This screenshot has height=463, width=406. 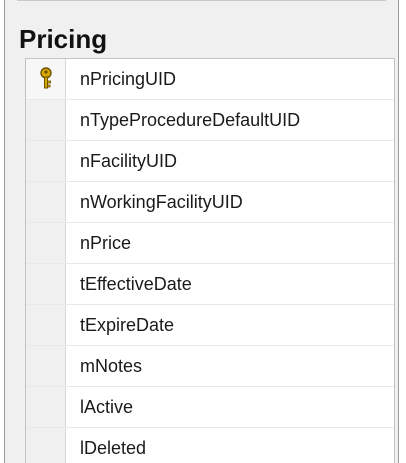 What do you see at coordinates (230, 284) in the screenshot?
I see `column-name: tEffectiveDate` at bounding box center [230, 284].